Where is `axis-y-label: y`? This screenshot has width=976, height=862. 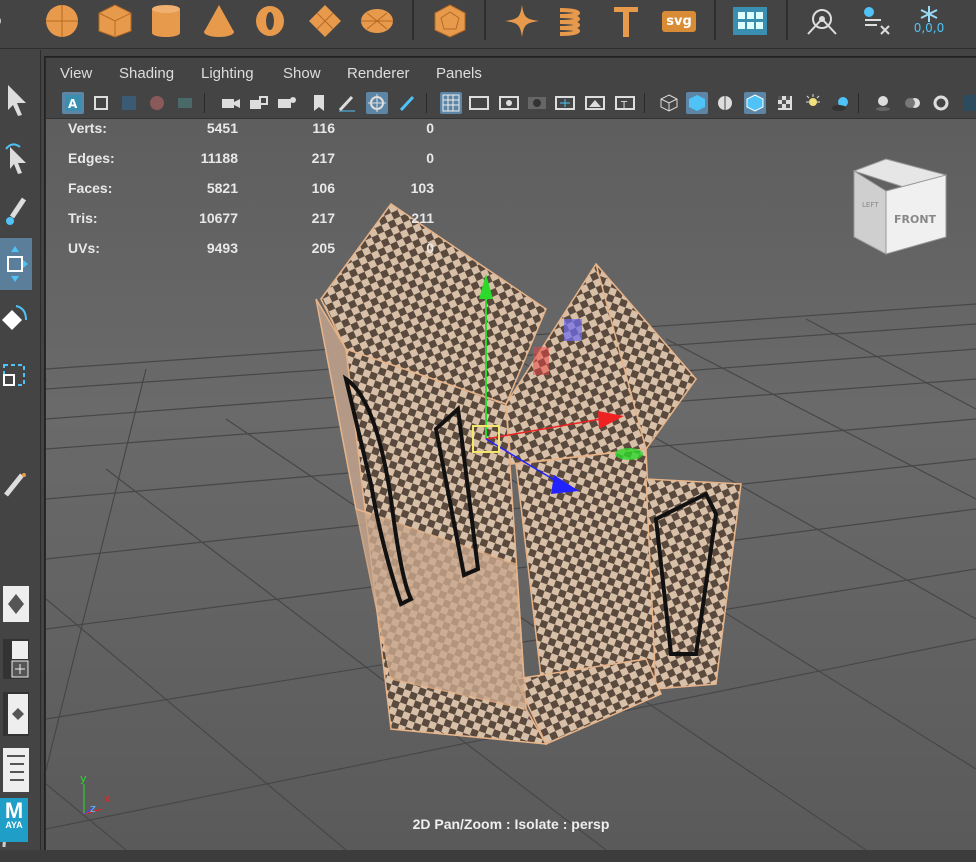 axis-y-label: y is located at coordinates (83, 778).